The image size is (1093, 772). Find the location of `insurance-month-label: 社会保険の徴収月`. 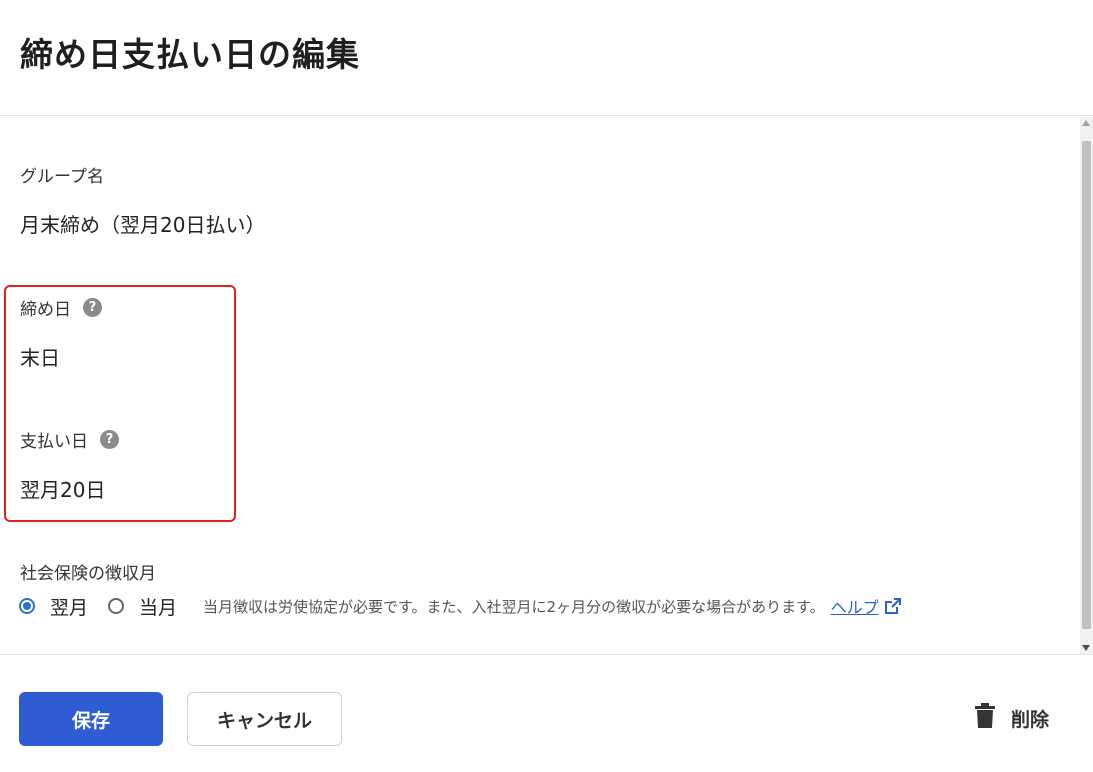

insurance-month-label: 社会保険の徴収月 is located at coordinates (88, 574).